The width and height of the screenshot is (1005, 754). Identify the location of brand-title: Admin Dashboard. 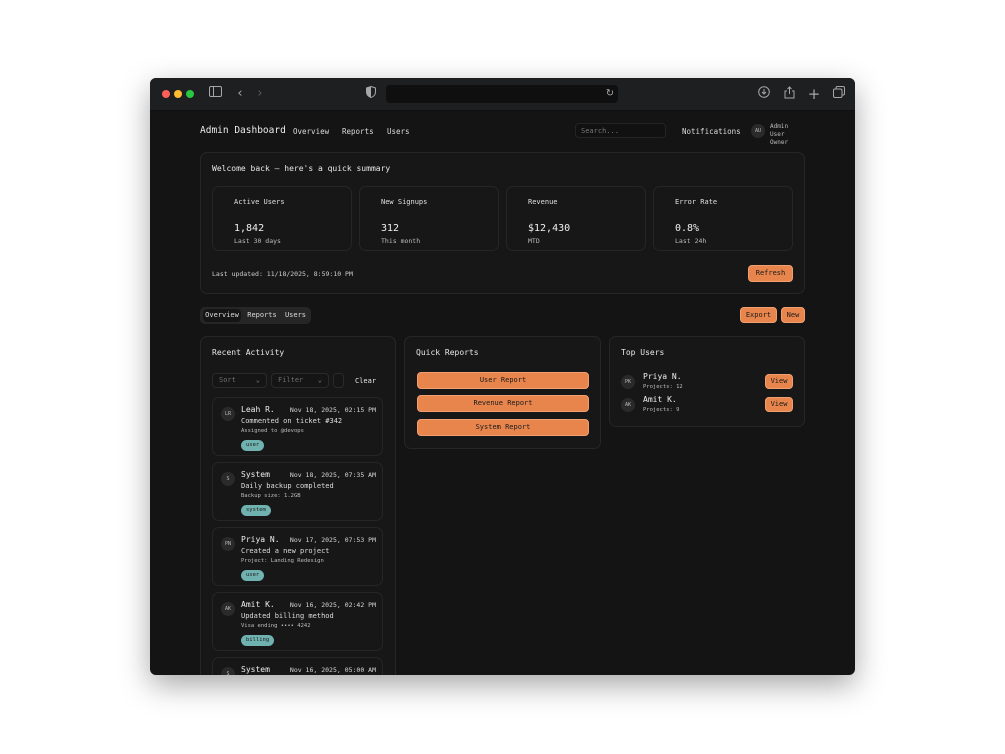
(243, 130).